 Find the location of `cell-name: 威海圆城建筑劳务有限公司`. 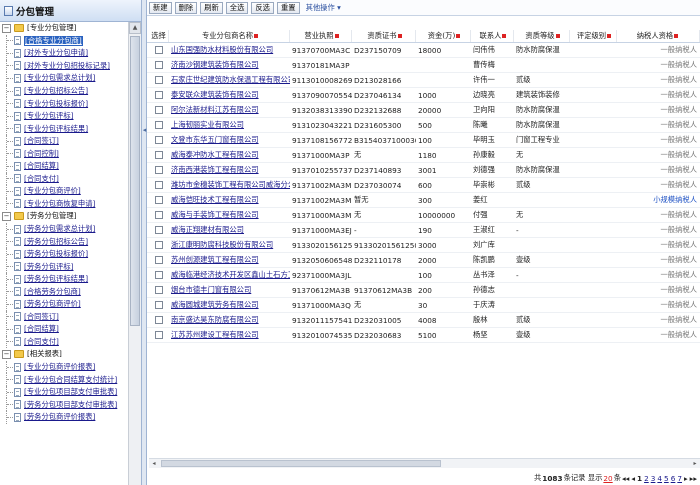

cell-name: 威海圆城建筑劳务有限公司 is located at coordinates (215, 305).